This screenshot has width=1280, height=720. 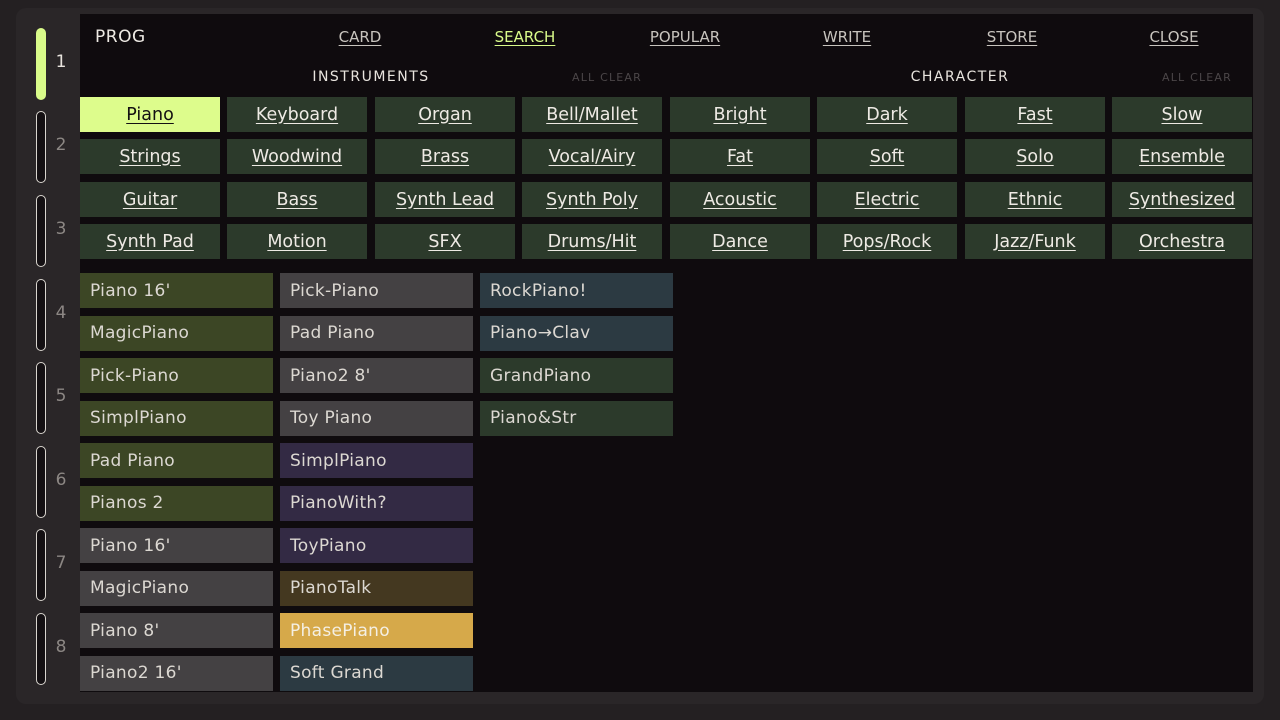 What do you see at coordinates (150, 114) in the screenshot?
I see `instrument-piano-button: Piano` at bounding box center [150, 114].